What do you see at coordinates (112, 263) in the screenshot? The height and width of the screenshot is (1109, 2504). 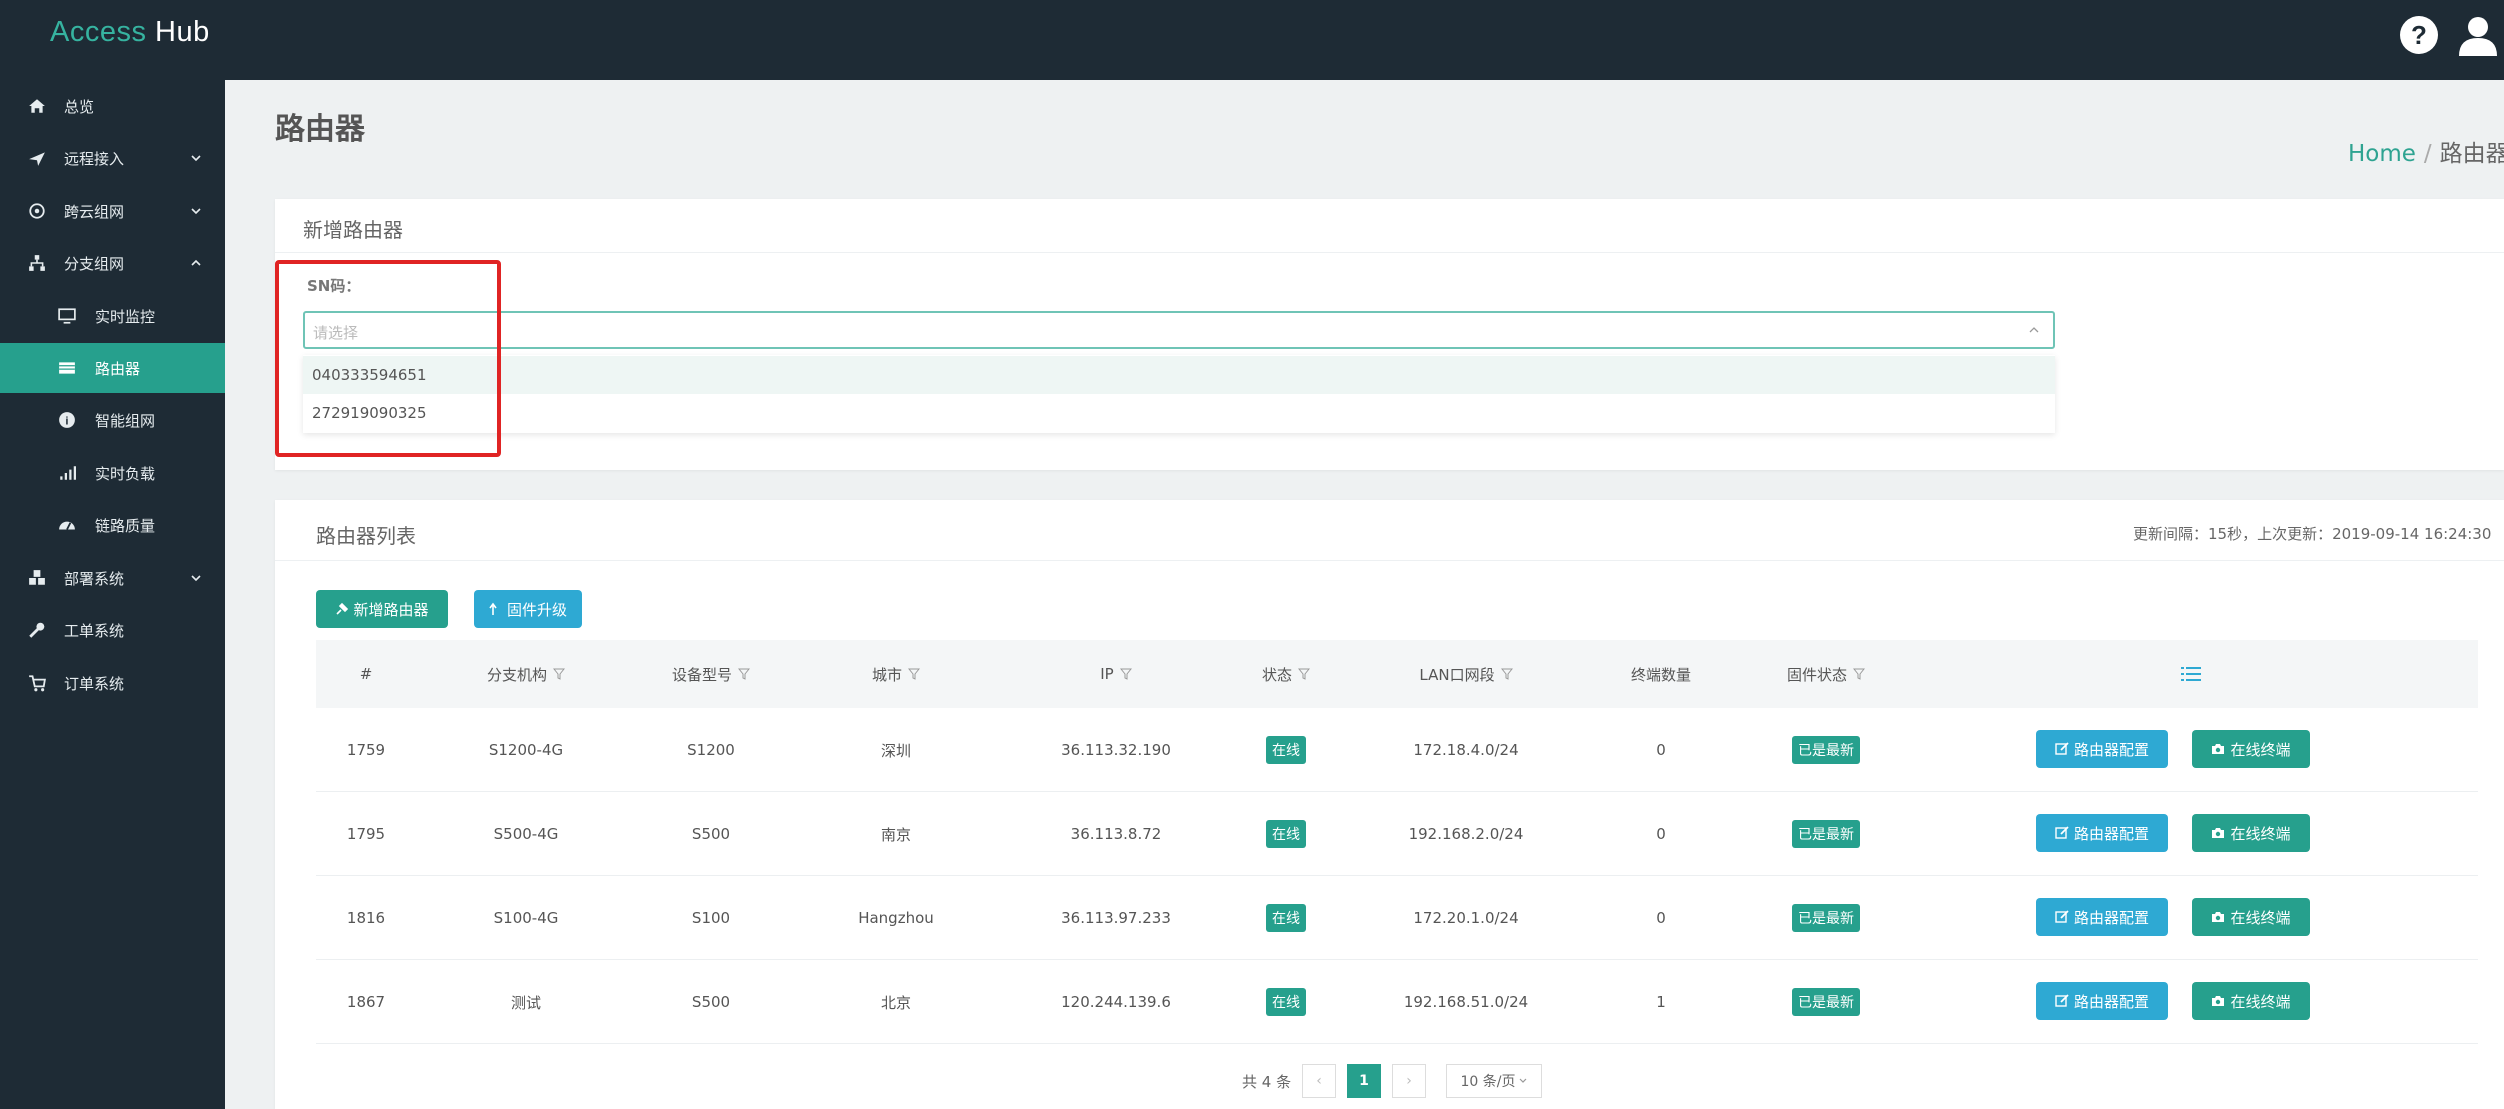 I see `sidebar-item-branch-network: 分支组网` at bounding box center [112, 263].